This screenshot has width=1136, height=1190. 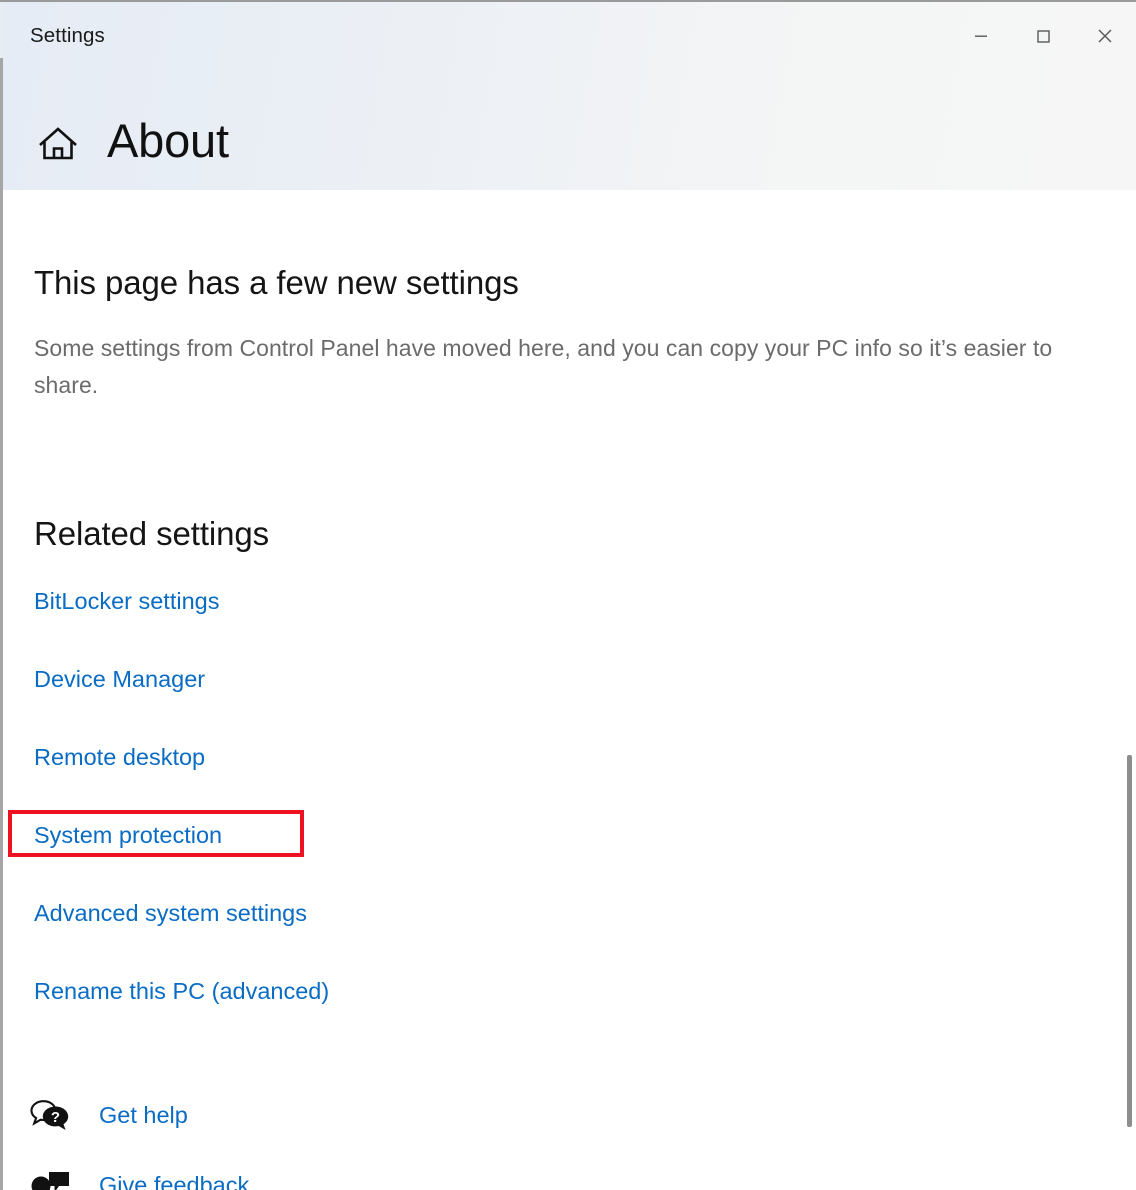 What do you see at coordinates (152, 533) in the screenshot?
I see `related-settings-heading: Related settings` at bounding box center [152, 533].